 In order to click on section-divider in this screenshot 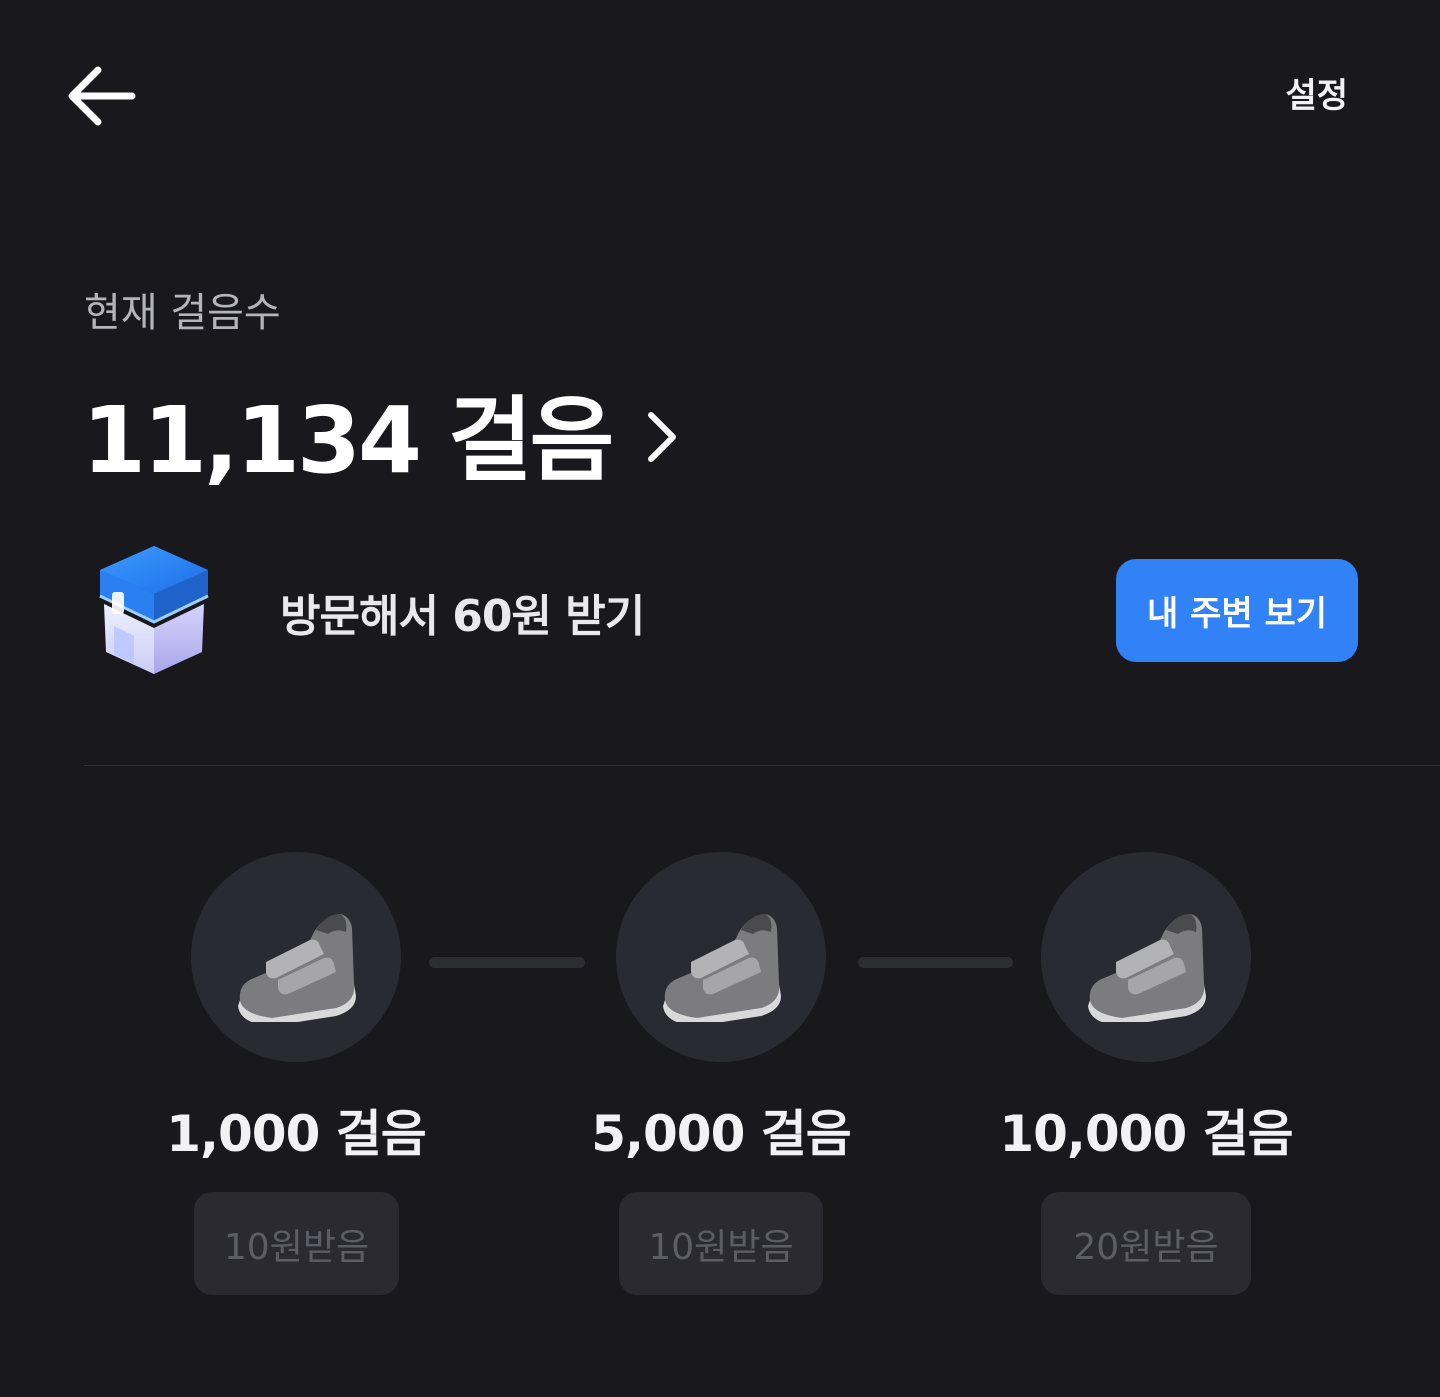, I will do `click(762, 765)`.